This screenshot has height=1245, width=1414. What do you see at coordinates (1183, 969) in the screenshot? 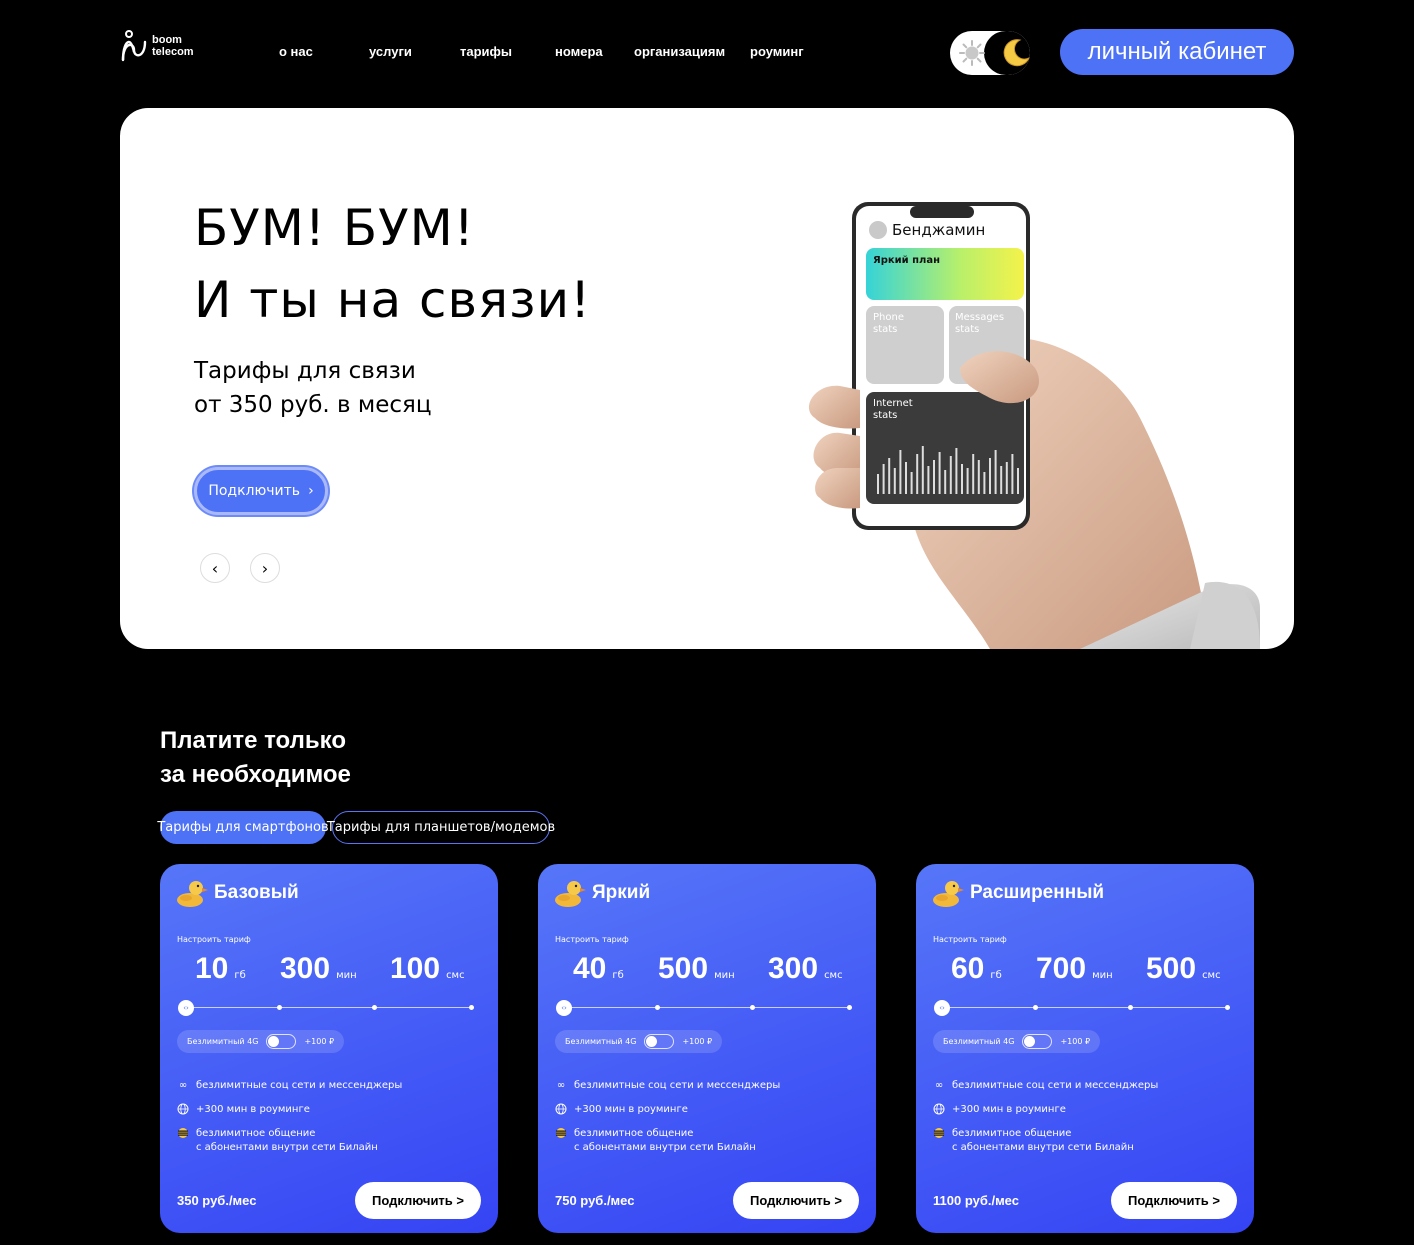
I see `stat-sms: 500 смс` at bounding box center [1183, 969].